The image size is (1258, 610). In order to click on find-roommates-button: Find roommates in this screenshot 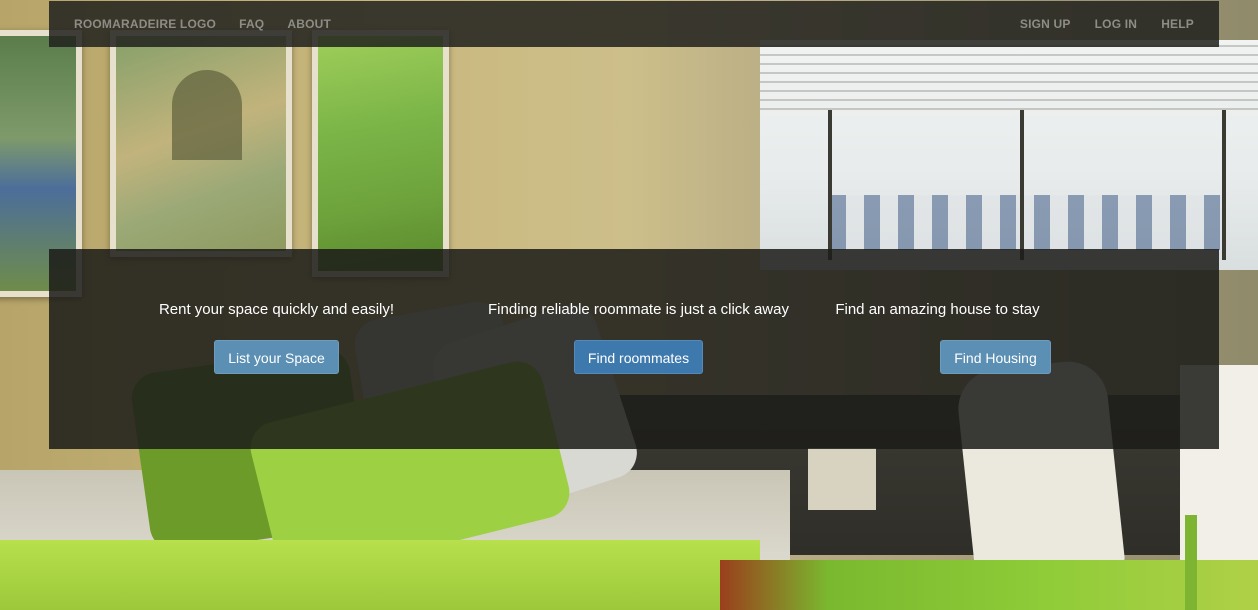, I will do `click(638, 357)`.